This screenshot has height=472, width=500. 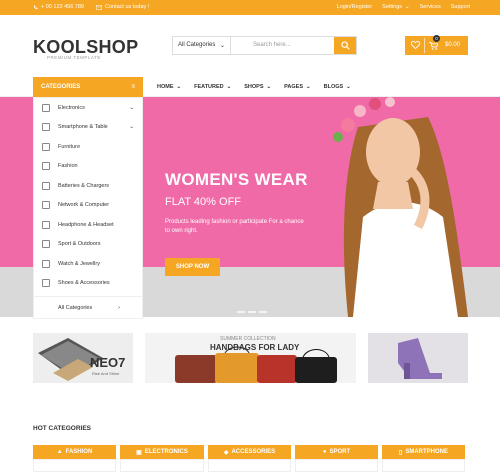 What do you see at coordinates (395, 7) in the screenshot?
I see `settings-menu: Settings ⌄` at bounding box center [395, 7].